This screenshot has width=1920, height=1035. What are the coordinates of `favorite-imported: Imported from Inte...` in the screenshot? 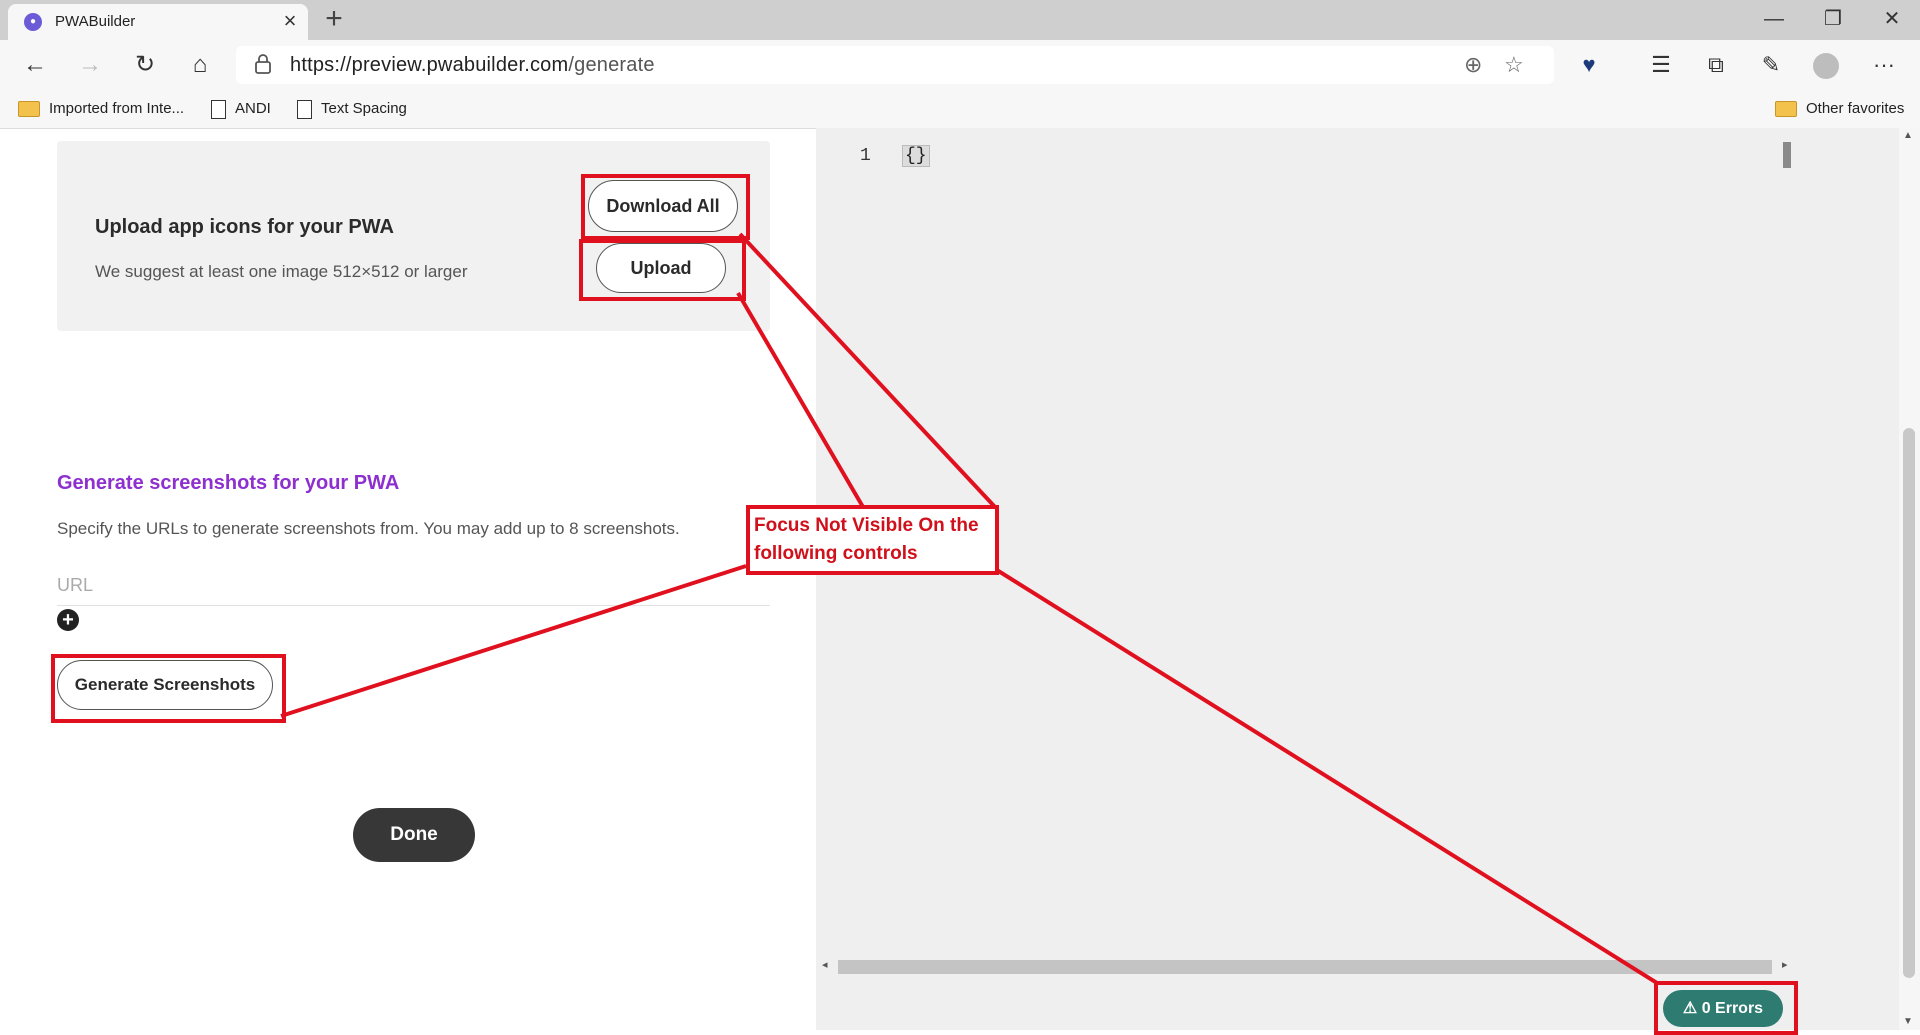 It's located at (101, 109).